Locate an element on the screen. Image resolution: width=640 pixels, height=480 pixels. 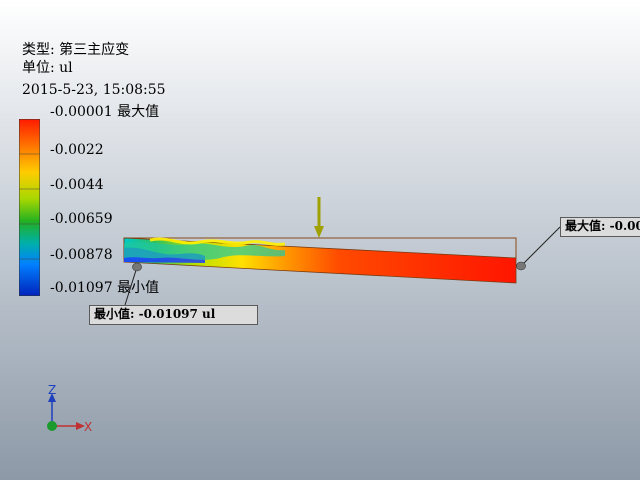
min-leader-line is located at coordinates (131, 286).